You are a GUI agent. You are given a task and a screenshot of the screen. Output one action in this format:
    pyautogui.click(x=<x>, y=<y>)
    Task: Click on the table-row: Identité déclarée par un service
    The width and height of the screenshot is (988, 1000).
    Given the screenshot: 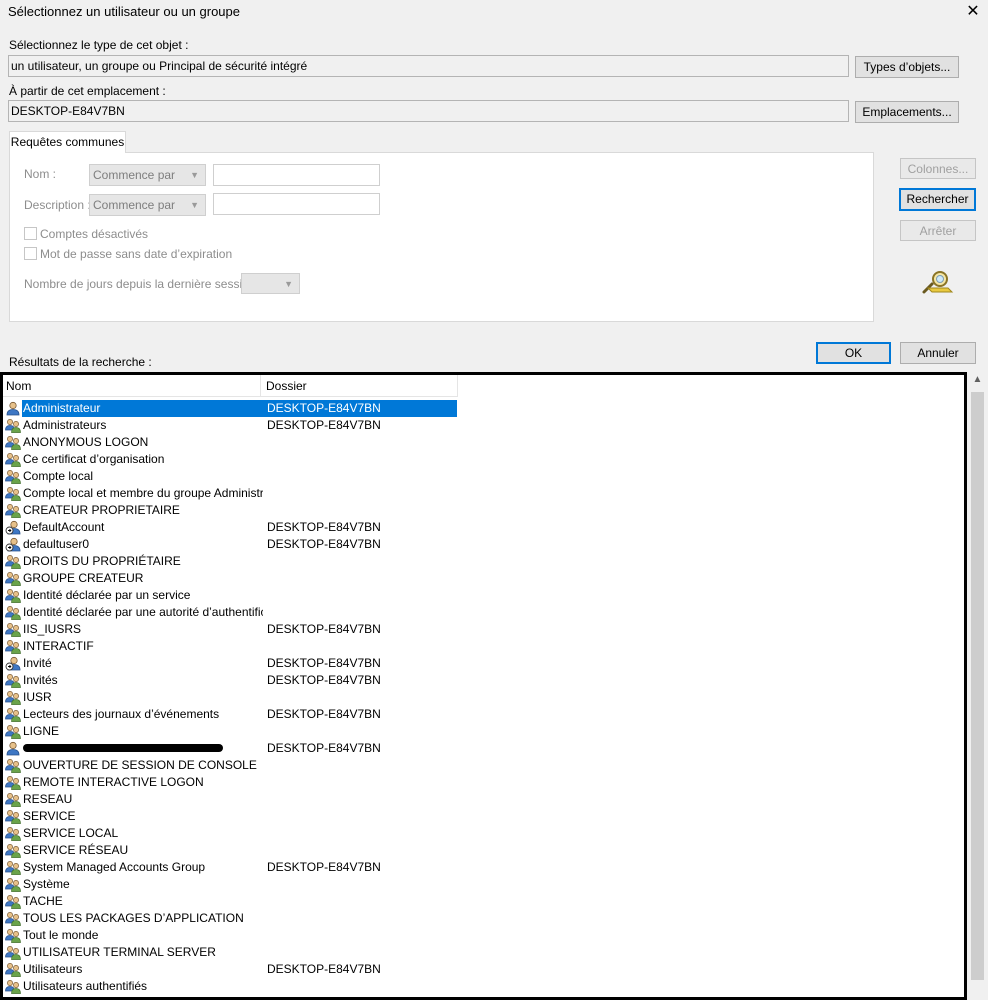 What is the action you would take?
    pyautogui.click(x=230, y=595)
    